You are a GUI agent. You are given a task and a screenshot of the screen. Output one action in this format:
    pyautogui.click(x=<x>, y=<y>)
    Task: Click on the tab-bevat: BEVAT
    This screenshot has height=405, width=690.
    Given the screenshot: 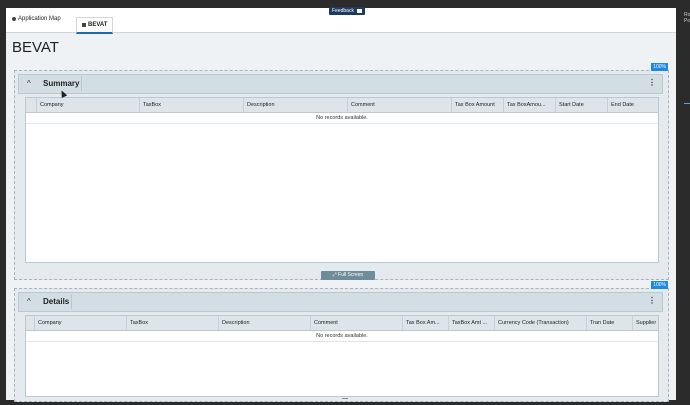 What is the action you would take?
    pyautogui.click(x=95, y=25)
    